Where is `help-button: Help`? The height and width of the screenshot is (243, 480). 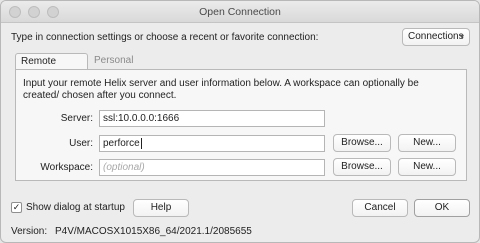 help-button: Help is located at coordinates (161, 208).